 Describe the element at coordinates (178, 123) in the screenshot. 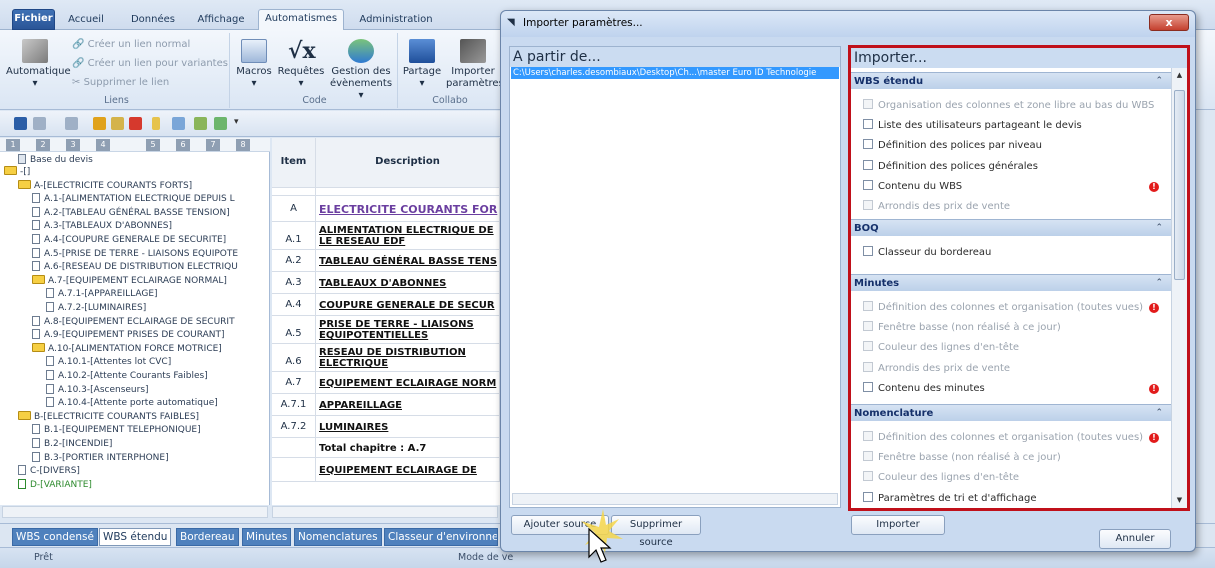

I see `calculator-icon` at that location.